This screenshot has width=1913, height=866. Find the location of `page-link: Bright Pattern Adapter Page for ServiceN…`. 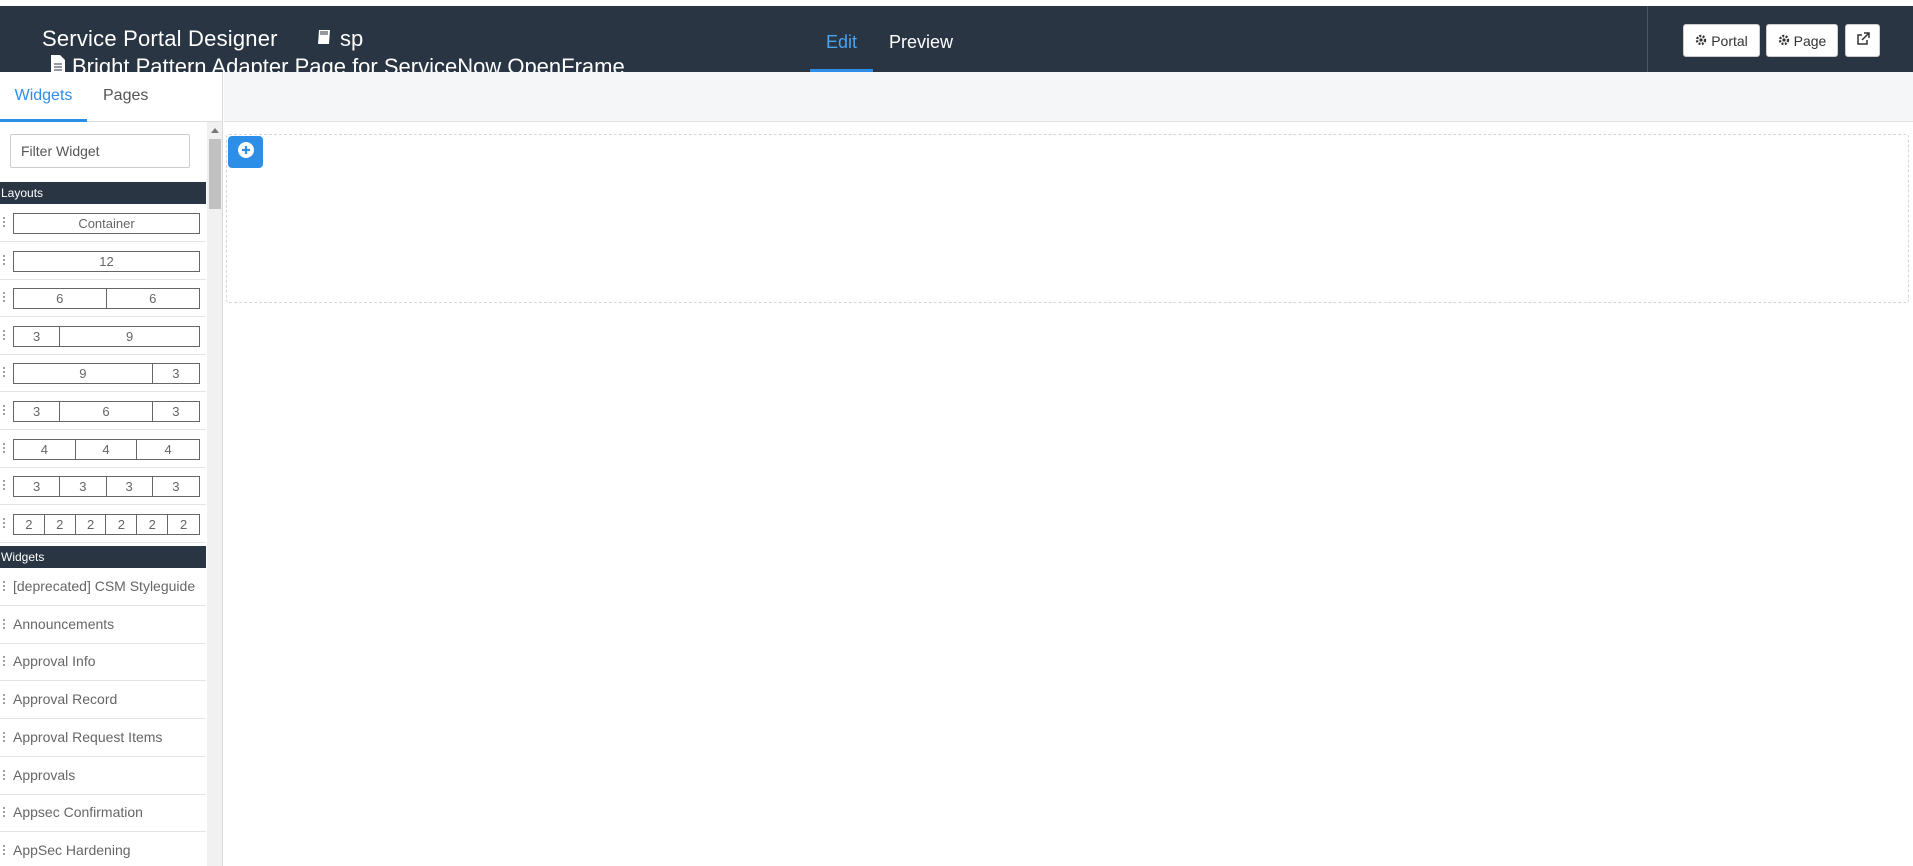

page-link: Bright Pattern Adapter Page for ServiceN… is located at coordinates (337, 63).